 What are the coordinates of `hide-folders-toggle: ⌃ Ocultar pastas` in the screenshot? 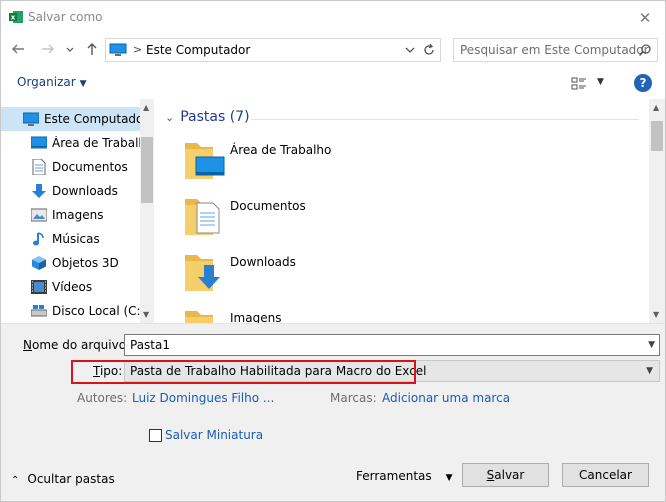 It's located at (63, 479).